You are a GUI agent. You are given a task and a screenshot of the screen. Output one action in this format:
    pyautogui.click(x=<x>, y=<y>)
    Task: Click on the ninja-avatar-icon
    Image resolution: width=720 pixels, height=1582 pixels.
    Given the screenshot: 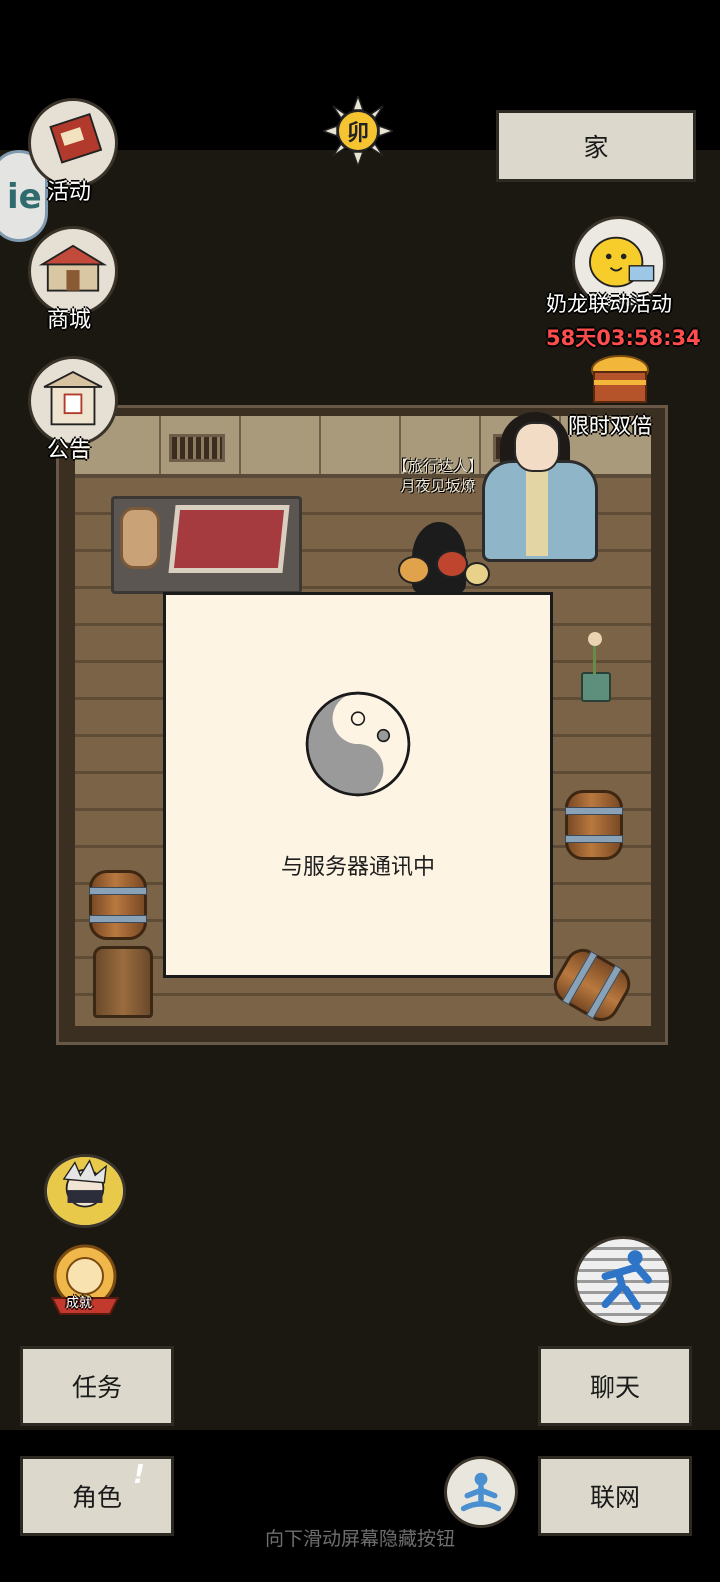 What is the action you would take?
    pyautogui.click(x=85, y=1191)
    